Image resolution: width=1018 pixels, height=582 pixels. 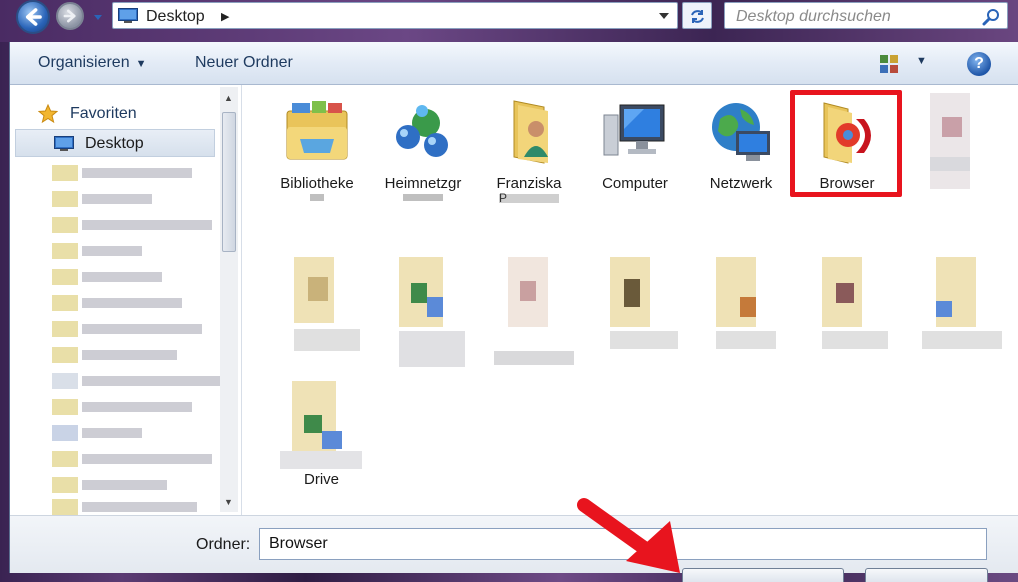 I want to click on item-homegroup: Heimnetzgr, so click(x=423, y=149).